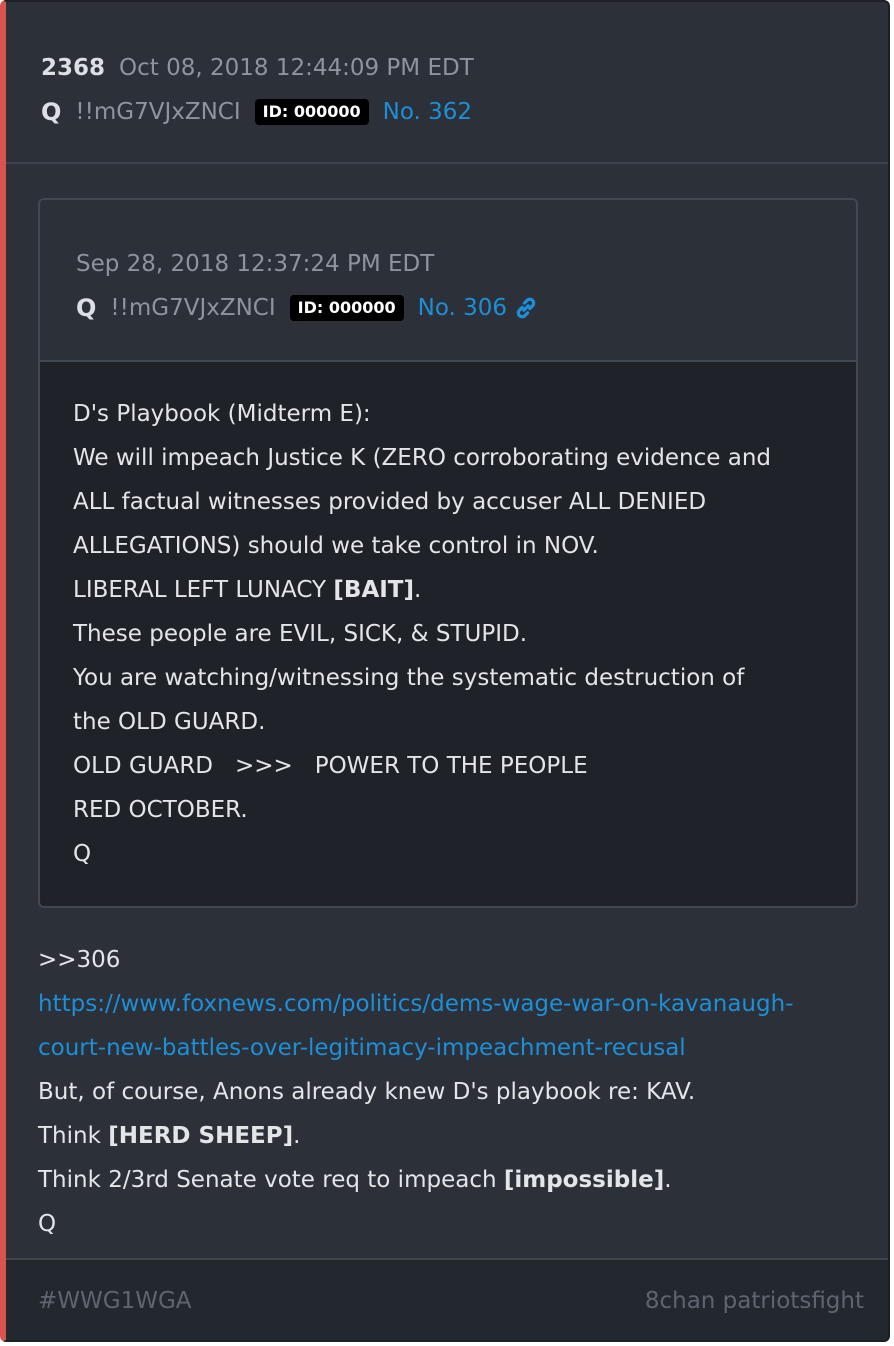  I want to click on bait-bold-text: [BAIT], so click(374, 590).